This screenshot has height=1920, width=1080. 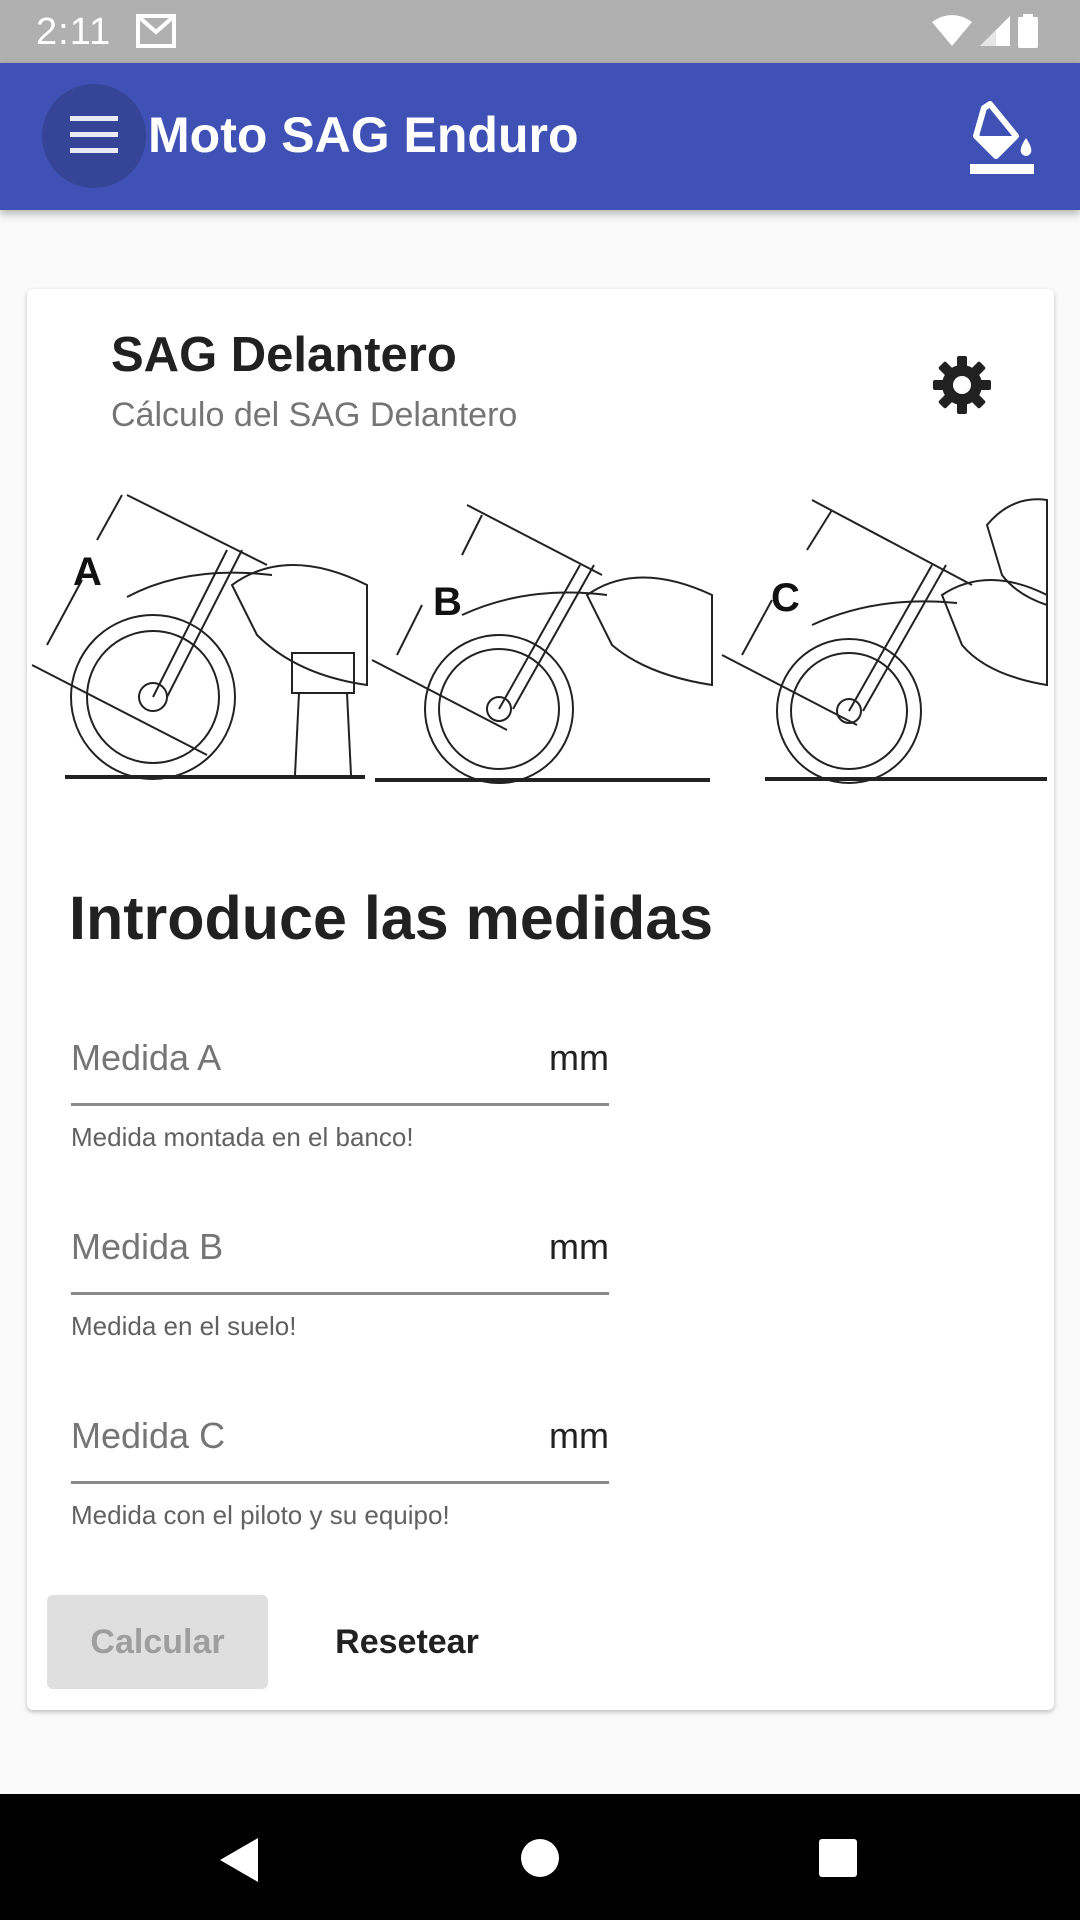 What do you see at coordinates (785, 598) in the screenshot?
I see `bike-label-c: C` at bounding box center [785, 598].